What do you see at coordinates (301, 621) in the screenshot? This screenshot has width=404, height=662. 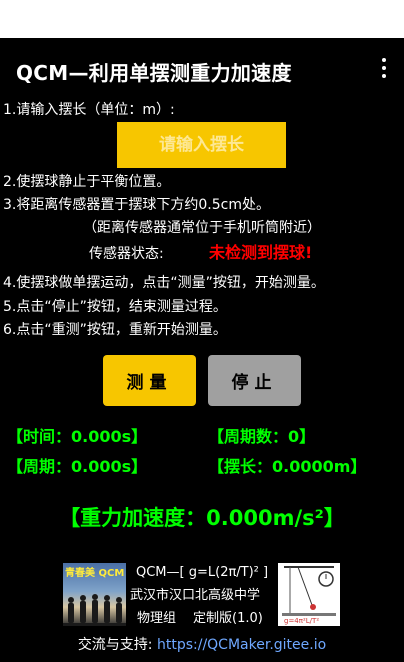 I see `diagram-formula: g=4π²L/T²` at bounding box center [301, 621].